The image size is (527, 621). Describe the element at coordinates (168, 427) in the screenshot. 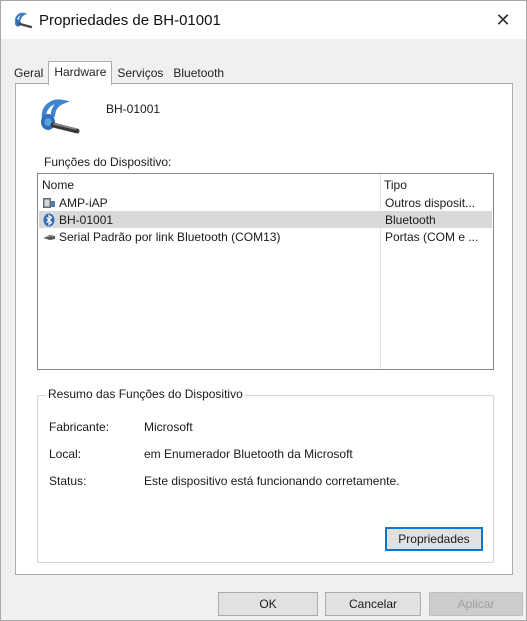

I see `manufacturer-value: Microsoft` at that location.